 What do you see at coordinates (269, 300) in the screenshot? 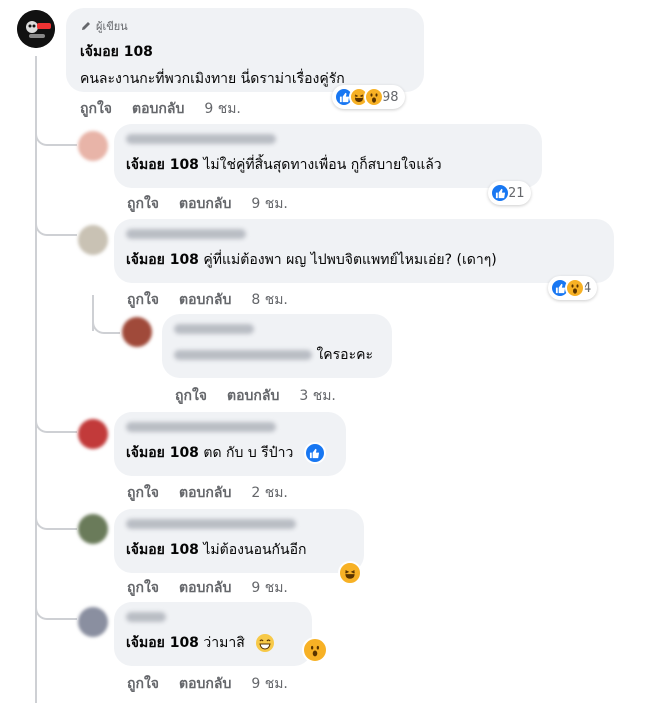
I see `timestamp: 8 ชม.` at bounding box center [269, 300].